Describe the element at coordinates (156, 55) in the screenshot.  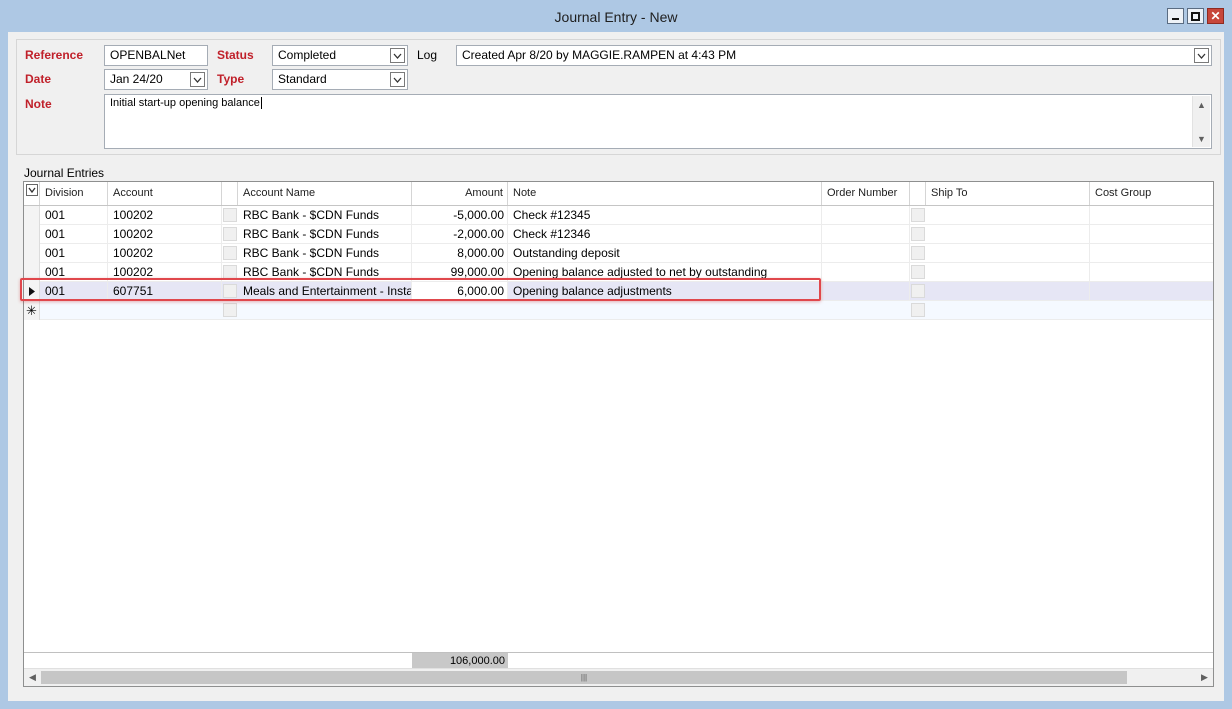
I see `reference-field: OPENBALNet` at that location.